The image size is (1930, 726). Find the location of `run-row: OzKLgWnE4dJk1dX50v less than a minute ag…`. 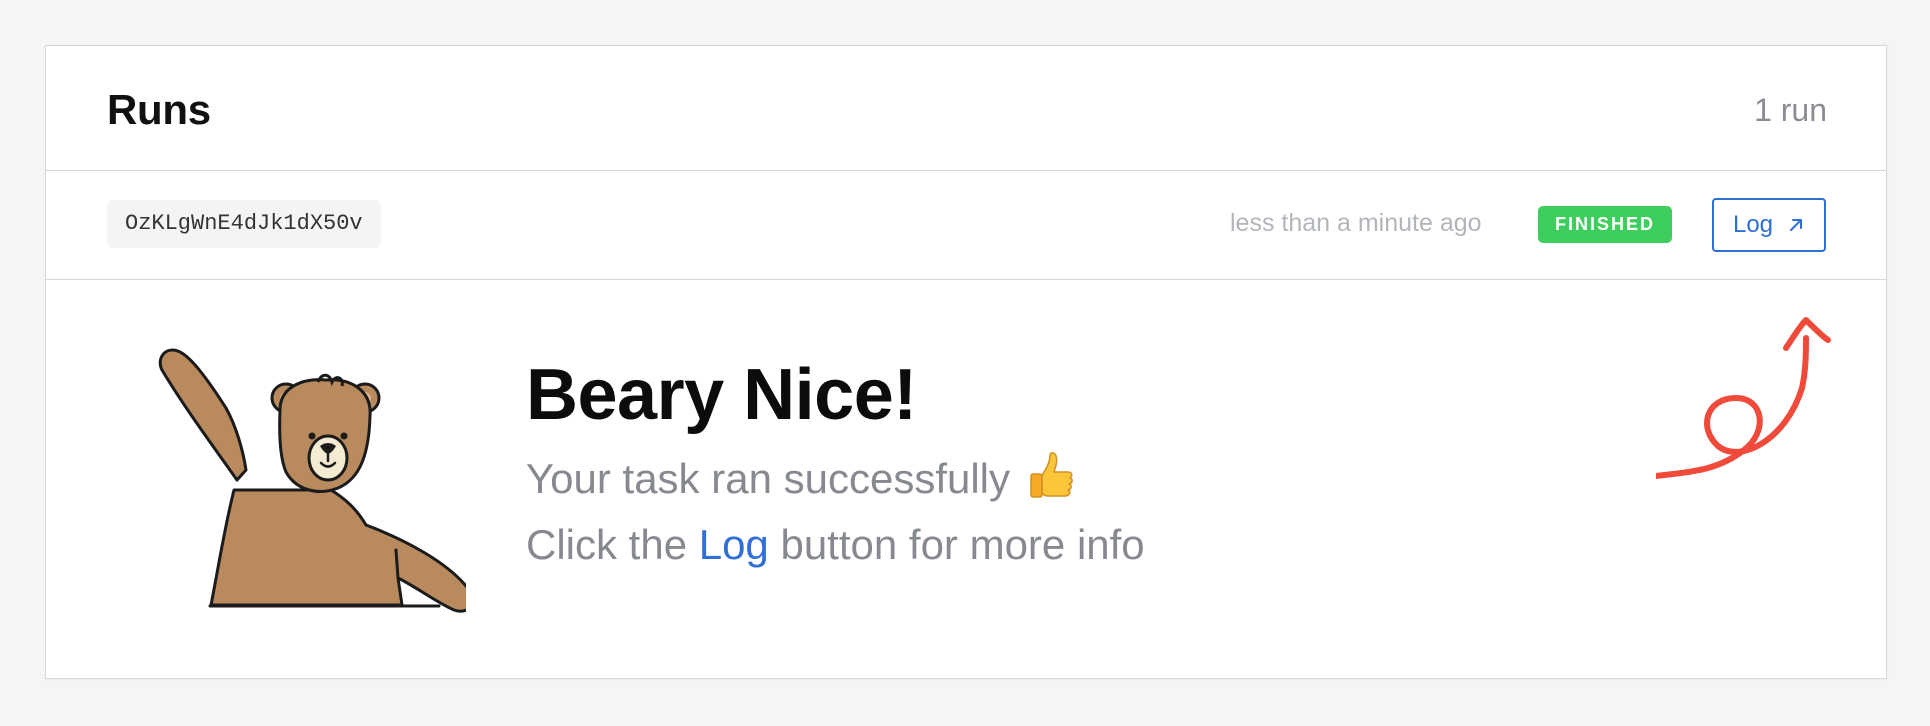

run-row: OzKLgWnE4dJk1dX50v less than a minute ag… is located at coordinates (966, 225).